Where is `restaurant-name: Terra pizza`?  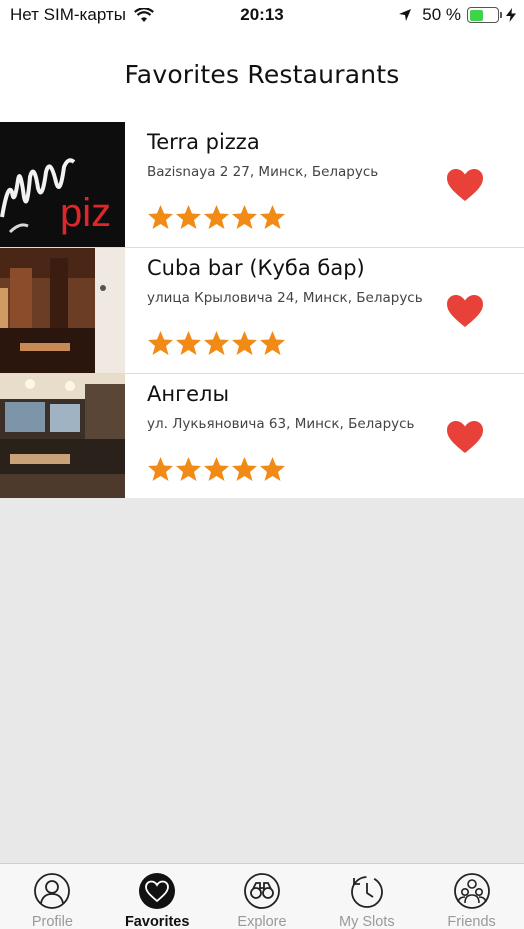
restaurant-name: Terra pizza is located at coordinates (203, 142).